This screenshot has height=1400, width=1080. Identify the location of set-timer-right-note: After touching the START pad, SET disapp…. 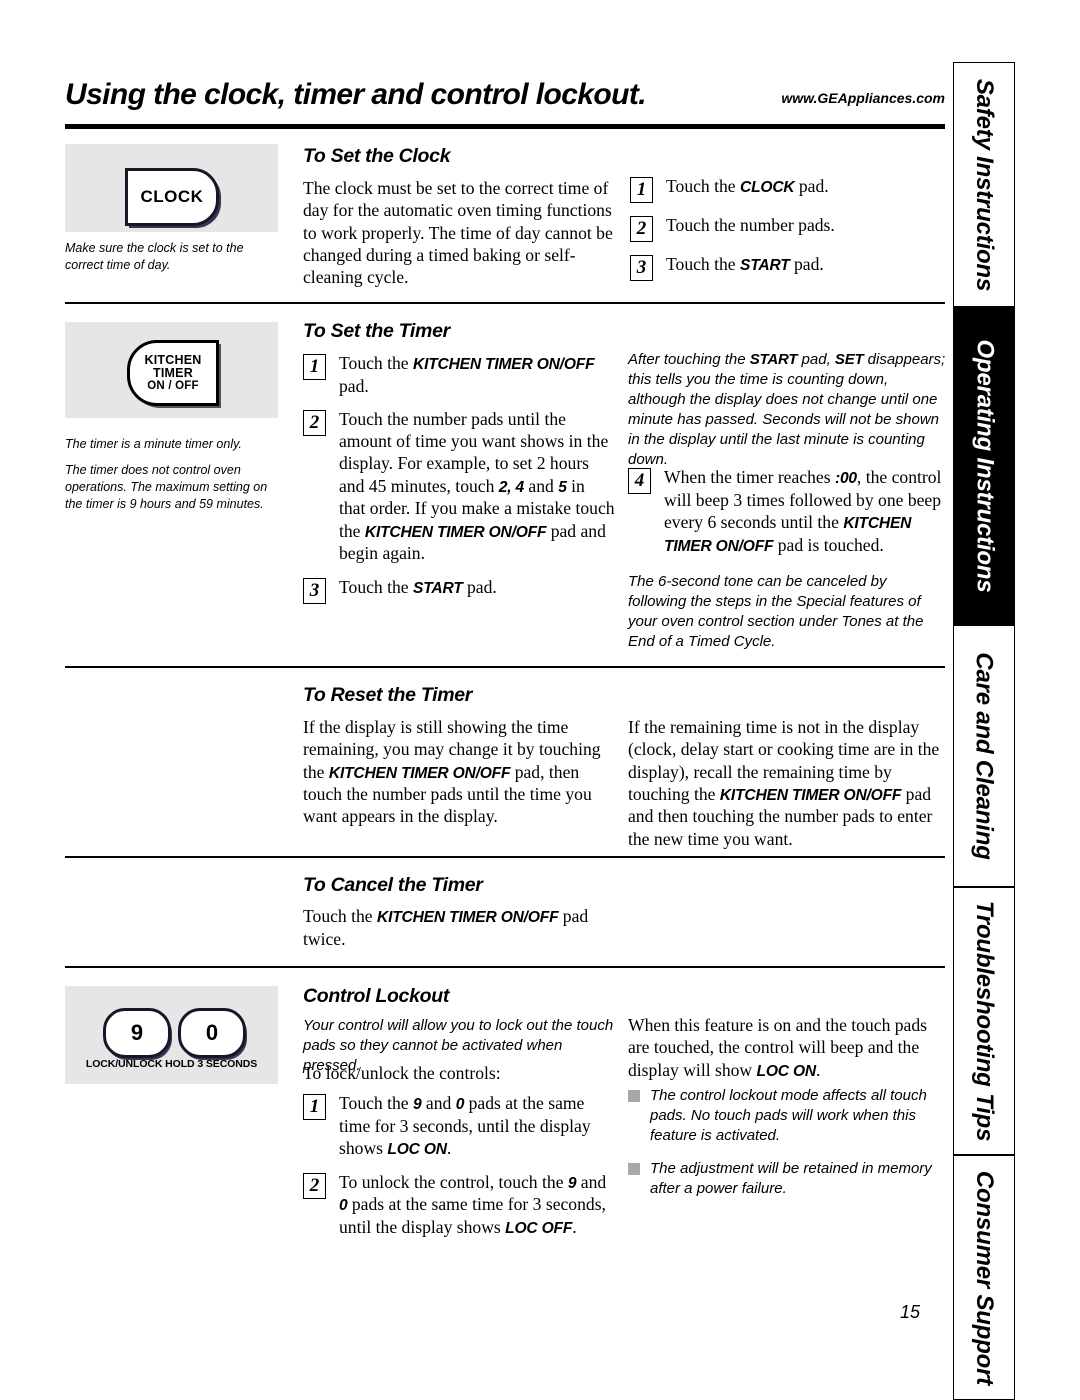
(787, 416).